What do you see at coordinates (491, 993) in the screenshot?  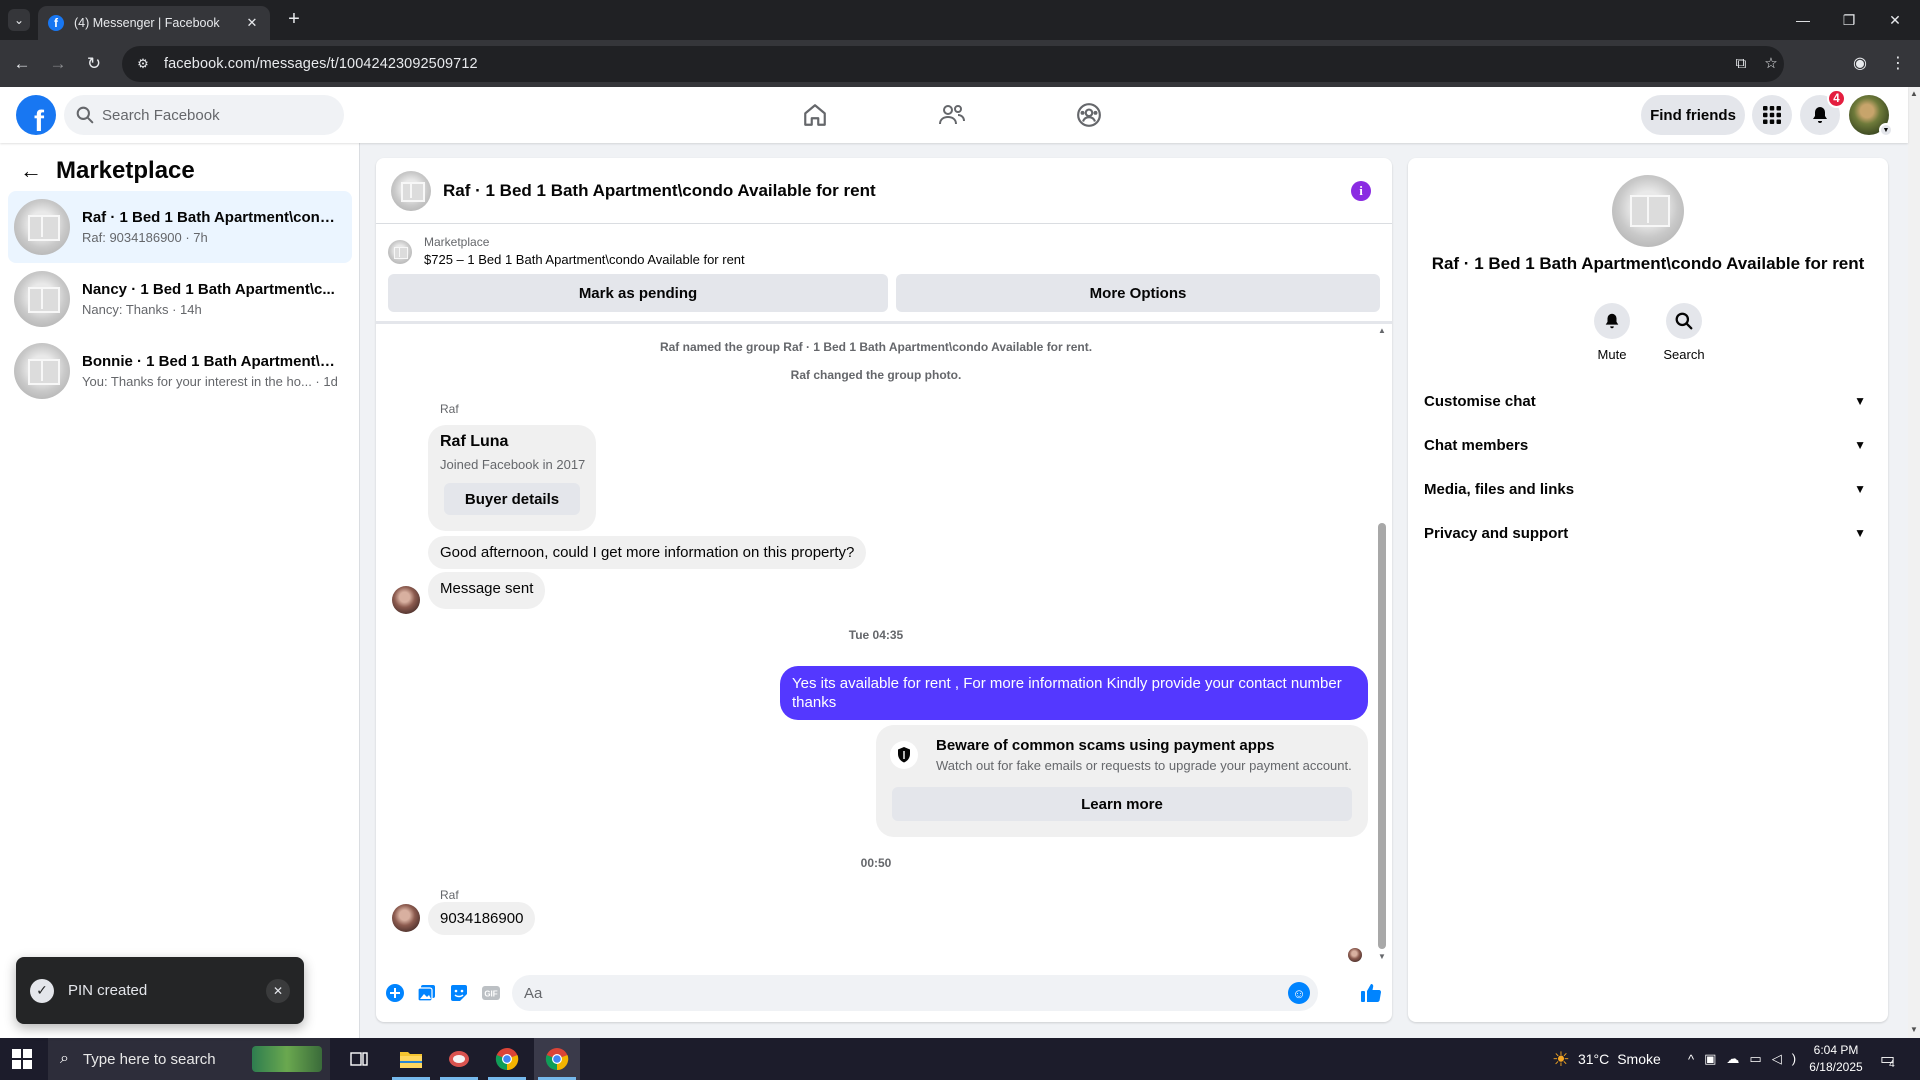 I see `gif-icon: GIF` at bounding box center [491, 993].